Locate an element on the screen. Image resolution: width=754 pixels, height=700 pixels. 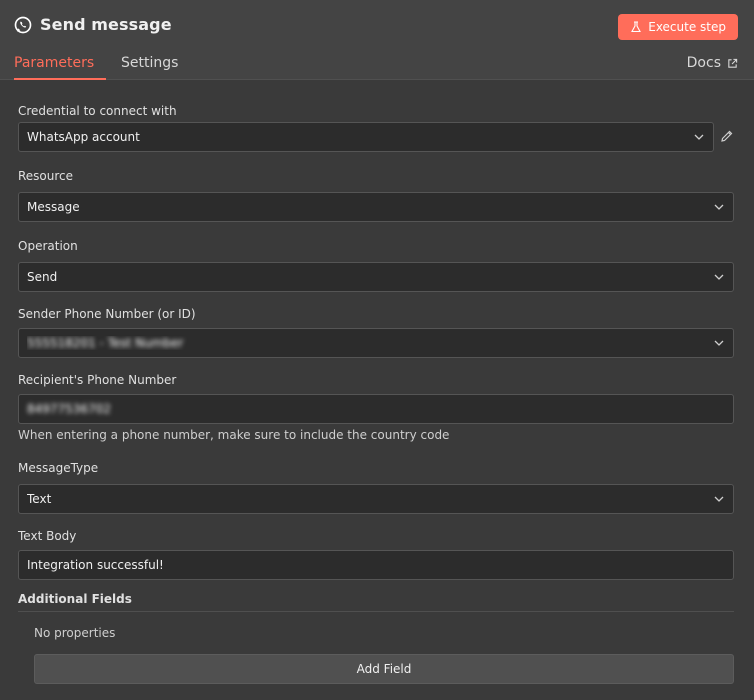
docs-label: Docs is located at coordinates (703, 63).